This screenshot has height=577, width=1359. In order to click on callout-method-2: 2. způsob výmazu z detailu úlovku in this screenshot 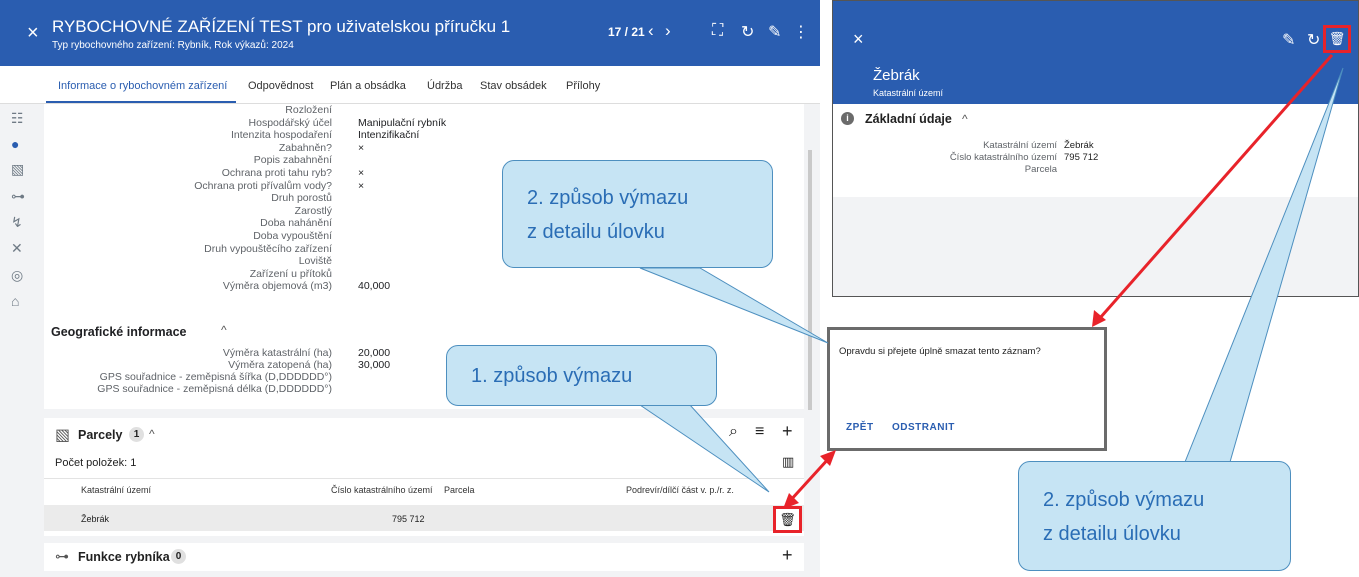, I will do `click(637, 214)`.